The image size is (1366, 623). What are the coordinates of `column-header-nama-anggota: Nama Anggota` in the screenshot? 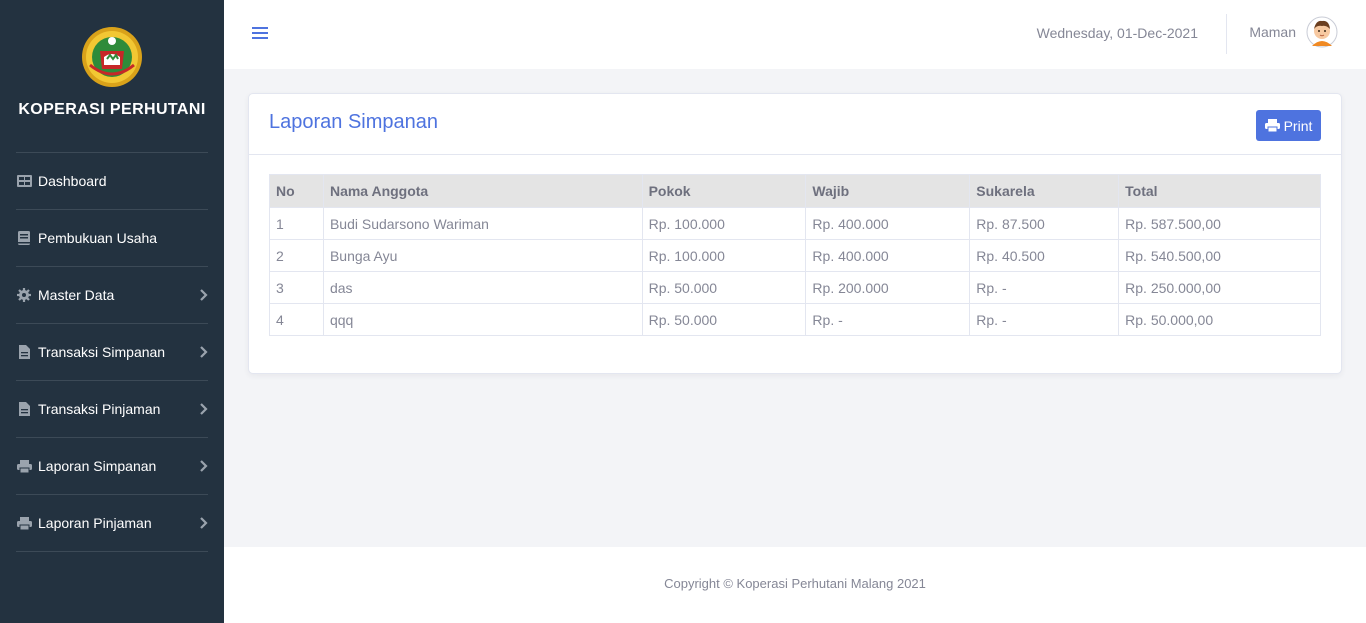 It's located at (482, 191).